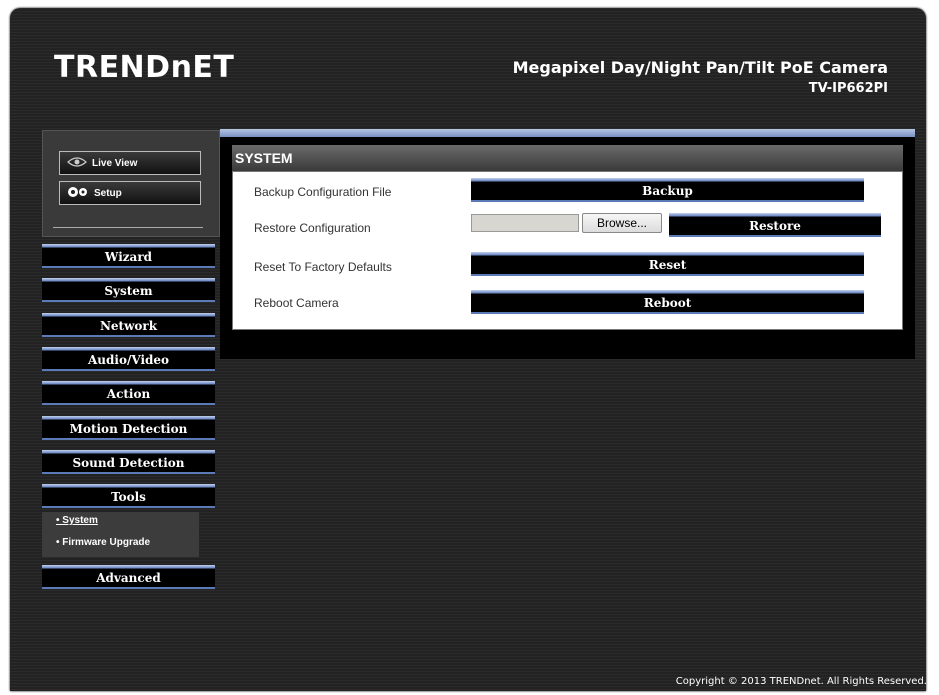 The width and height of the screenshot is (939, 695). What do you see at coordinates (128, 393) in the screenshot?
I see `nav-action: Action` at bounding box center [128, 393].